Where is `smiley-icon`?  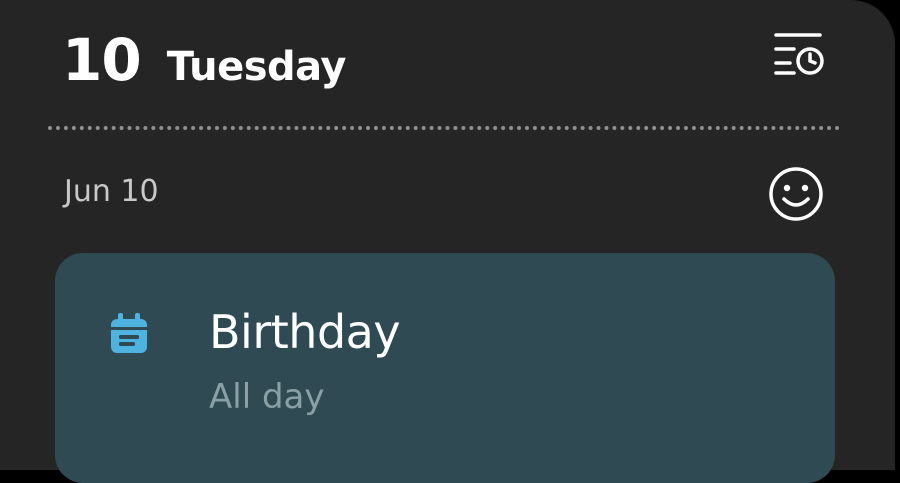 smiley-icon is located at coordinates (796, 194).